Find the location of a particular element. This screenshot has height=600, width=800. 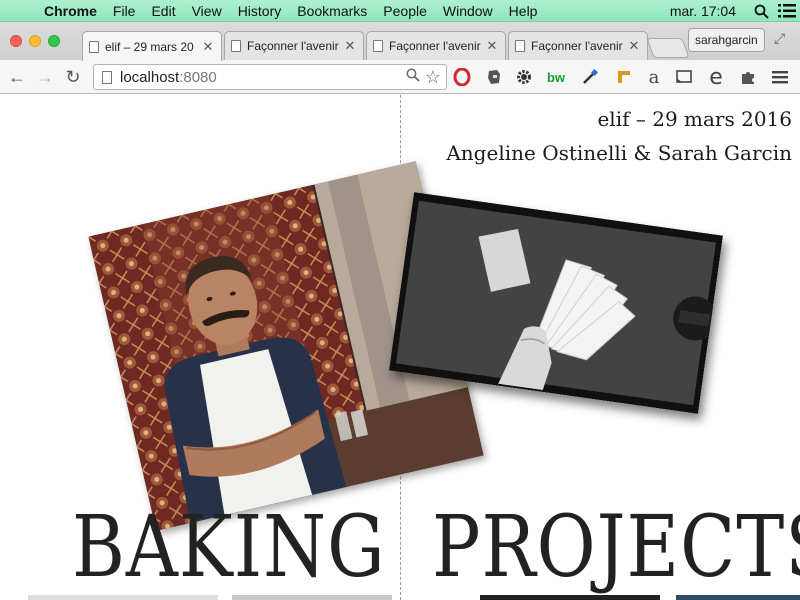

authors-heading: Angeline Ostinelli & Sarah Garcin is located at coordinates (619, 153).